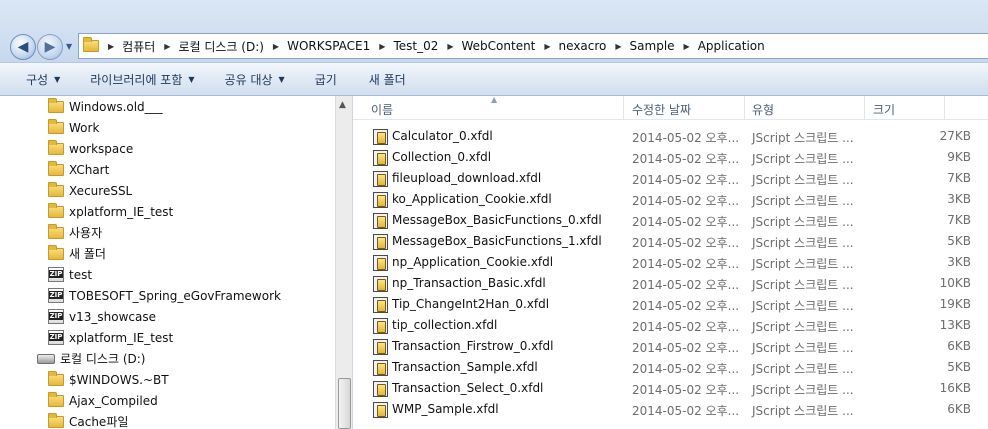 The width and height of the screenshot is (988, 429). What do you see at coordinates (121, 211) in the screenshot?
I see `nav-item-label: xplatform_IE_test` at bounding box center [121, 211].